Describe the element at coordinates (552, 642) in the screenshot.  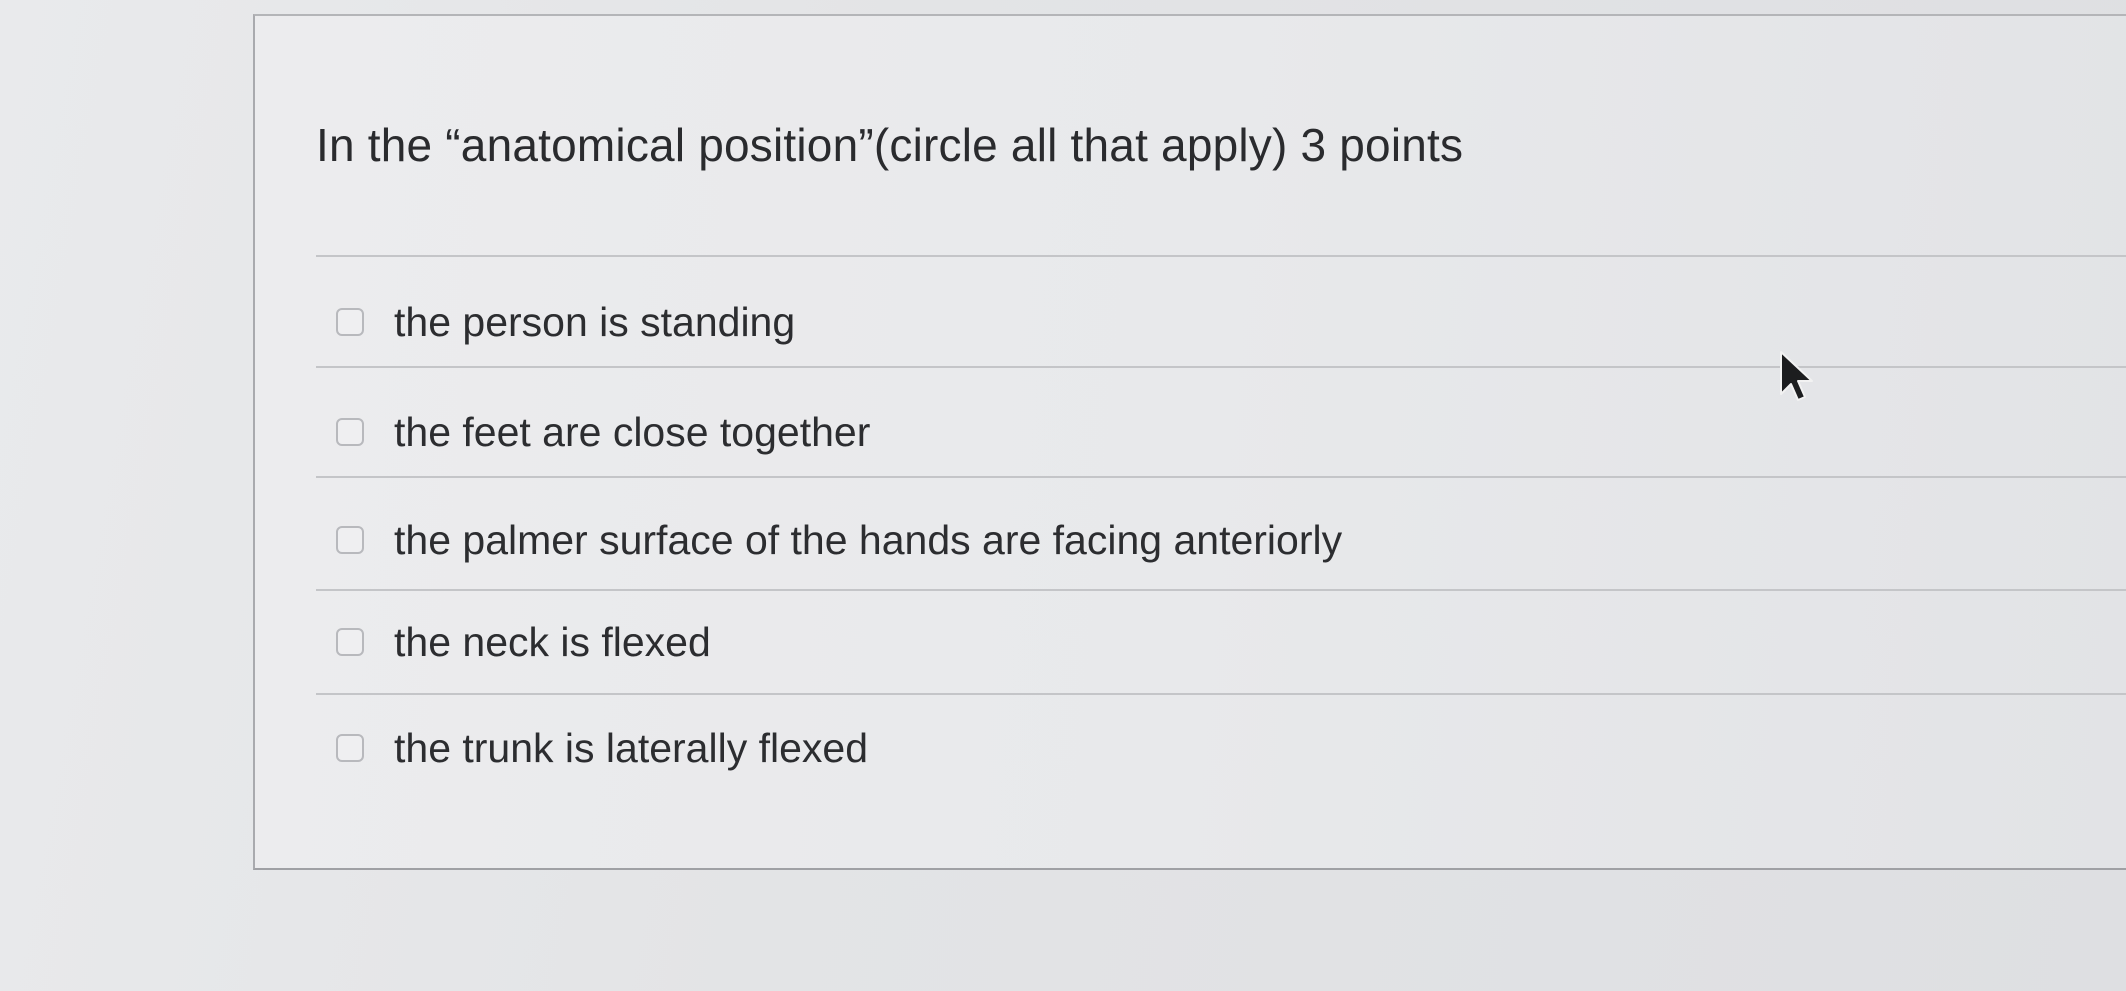
I see `answer-label: the neck is flexed` at that location.